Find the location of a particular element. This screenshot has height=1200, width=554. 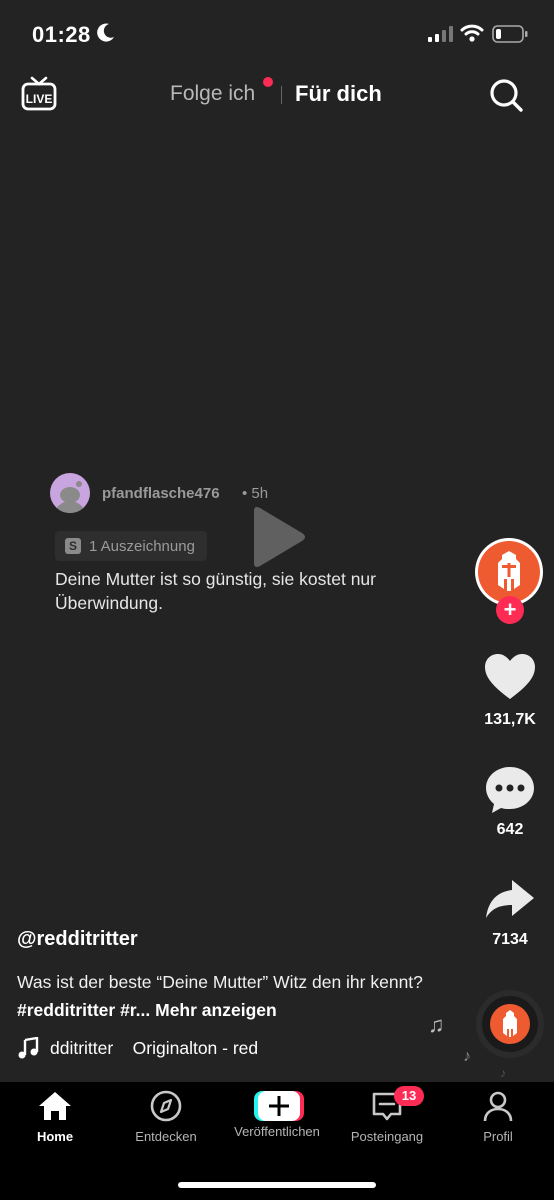

award-icon: S is located at coordinates (73, 546).